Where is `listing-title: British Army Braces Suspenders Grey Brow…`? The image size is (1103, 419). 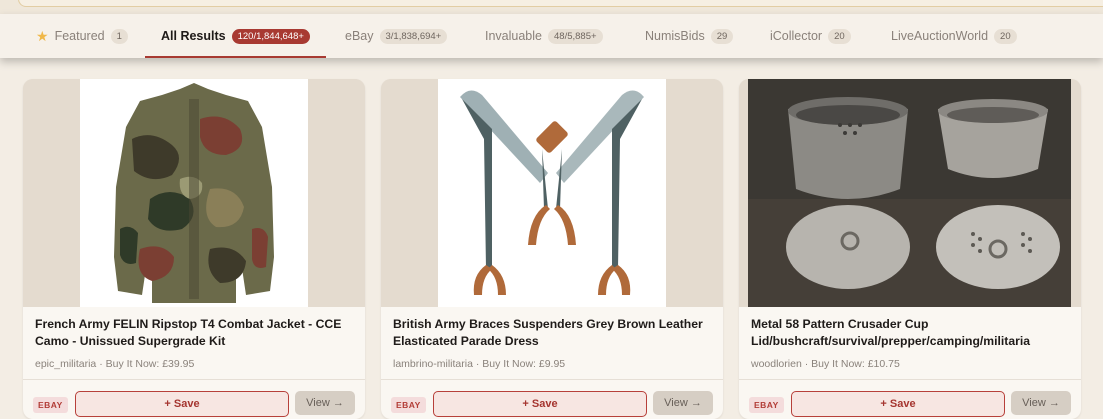 listing-title: British Army Braces Suspenders Grey Brow… is located at coordinates (552, 333).